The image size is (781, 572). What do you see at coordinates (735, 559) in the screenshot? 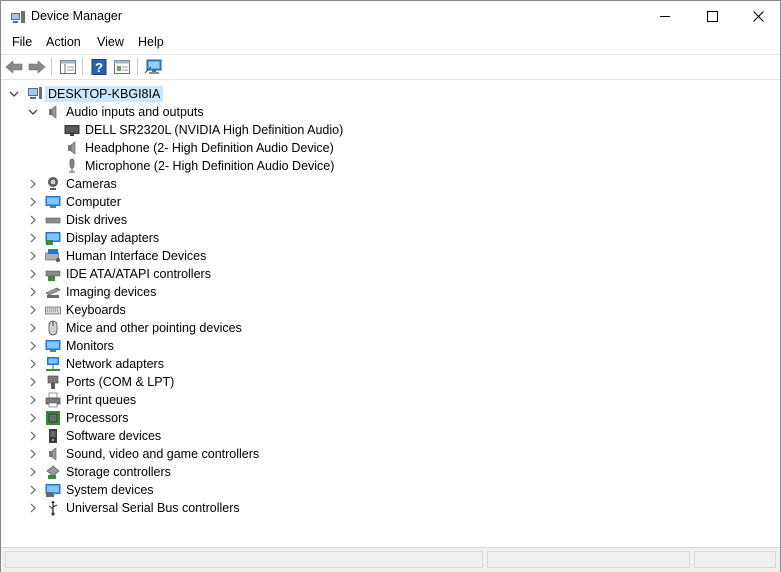
I see `status-cell` at bounding box center [735, 559].